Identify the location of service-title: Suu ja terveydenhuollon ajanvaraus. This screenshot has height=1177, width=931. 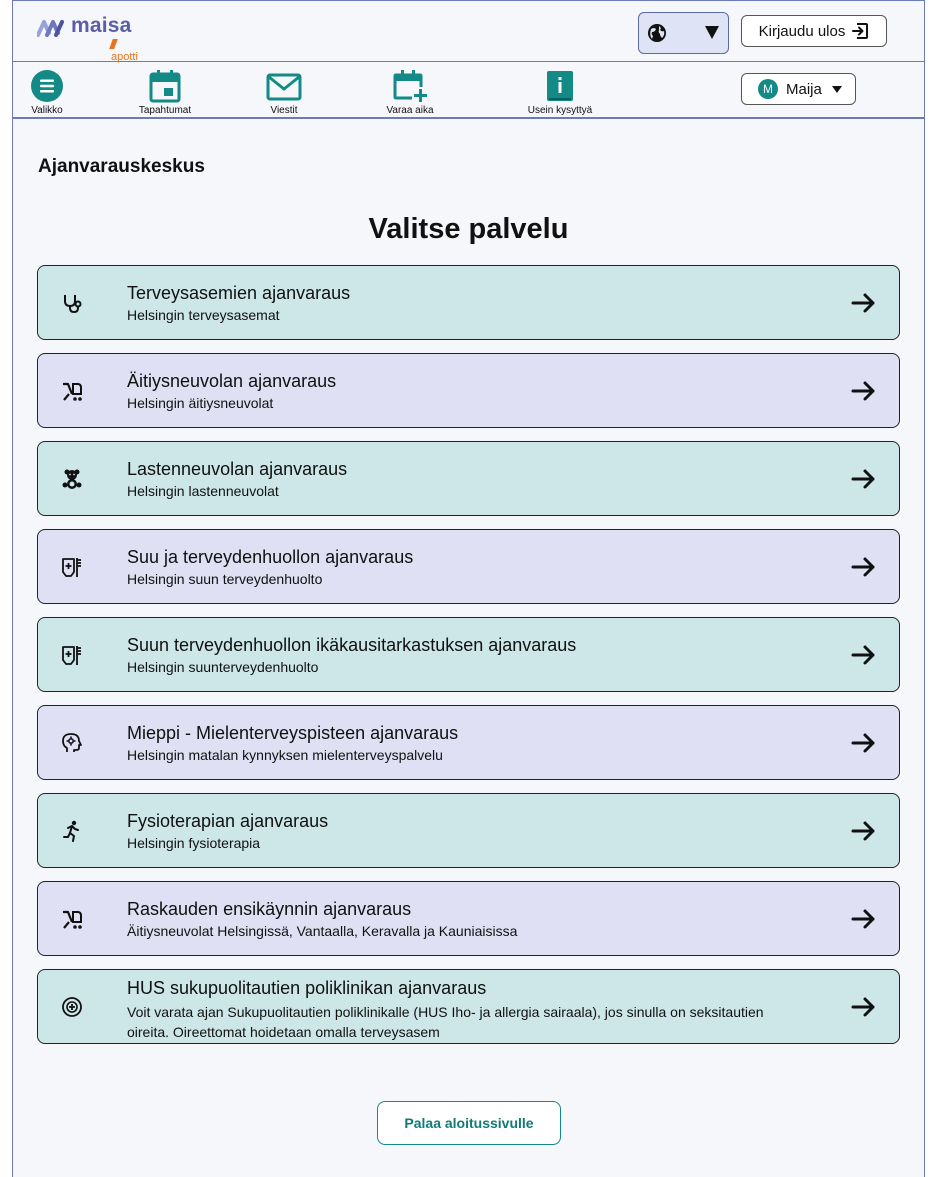
(270, 557).